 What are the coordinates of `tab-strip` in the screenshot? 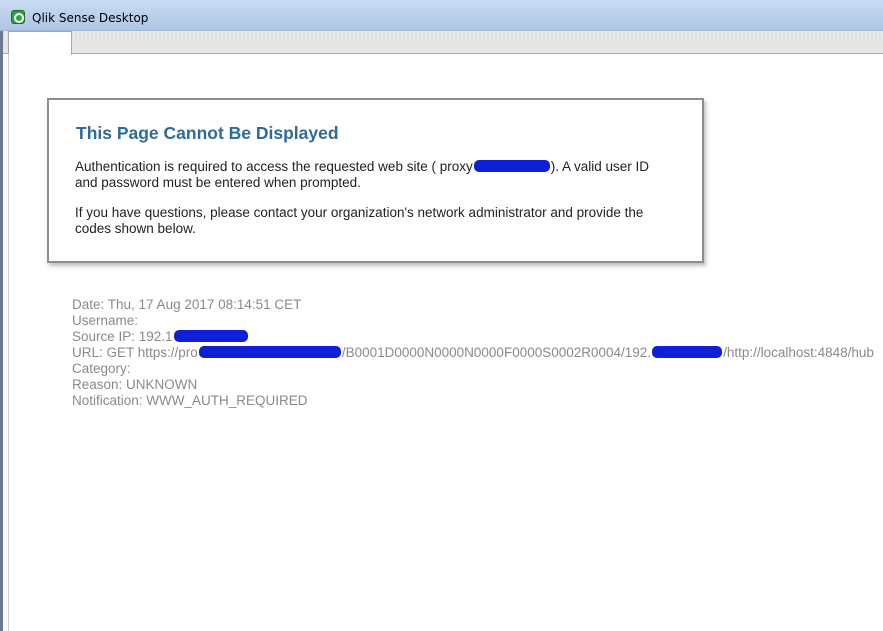 It's located at (443, 42).